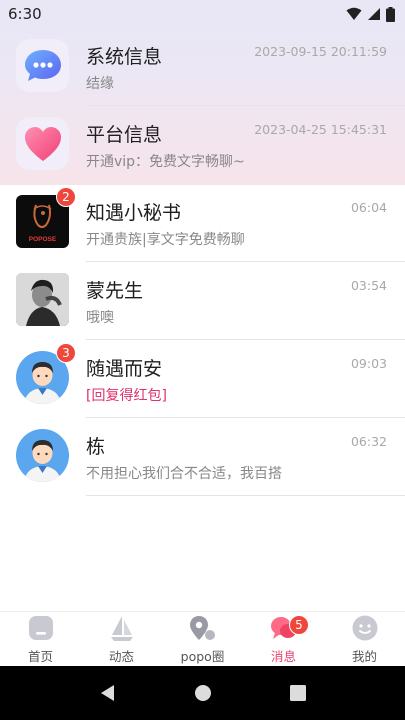 The height and width of the screenshot is (720, 405). Describe the element at coordinates (320, 51) in the screenshot. I see `message-timestamp: 2023-09-15 20:11:59` at that location.